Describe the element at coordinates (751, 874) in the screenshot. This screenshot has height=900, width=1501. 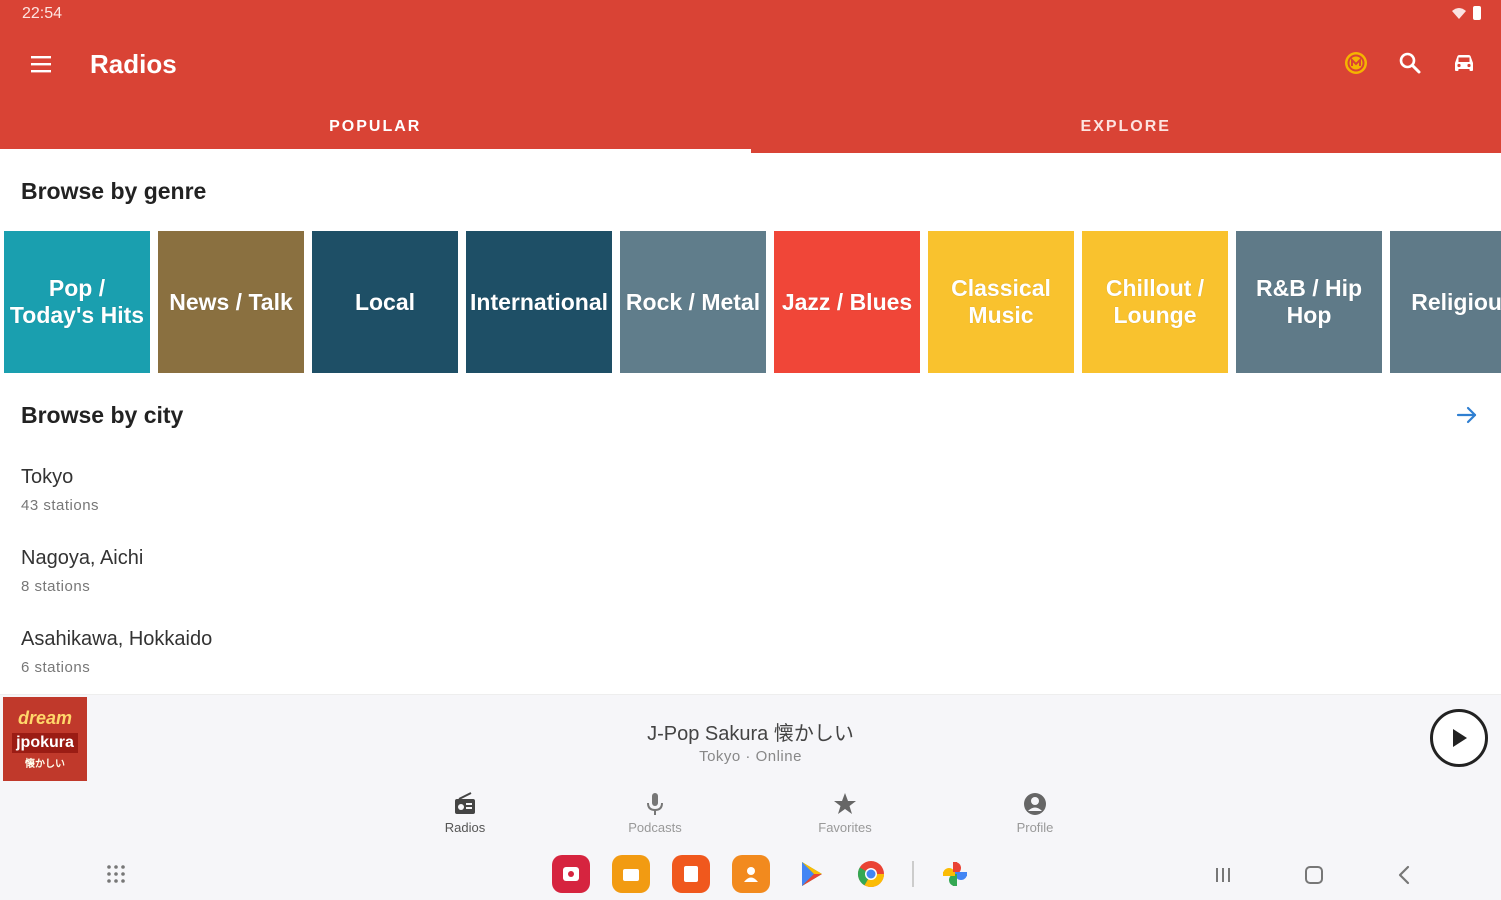
I see `contacts-app-icon` at that location.